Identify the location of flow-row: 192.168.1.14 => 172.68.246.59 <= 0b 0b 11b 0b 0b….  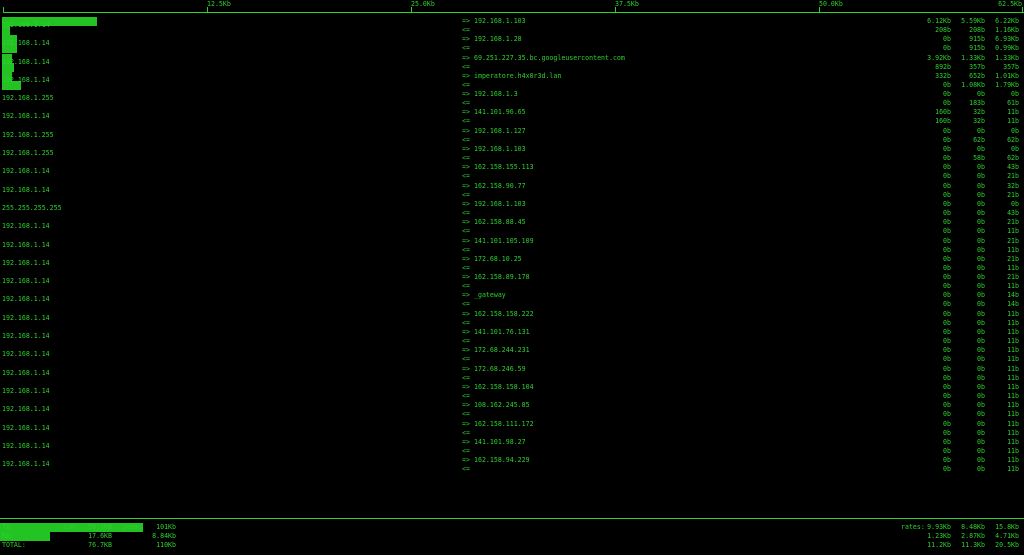
(512, 374).